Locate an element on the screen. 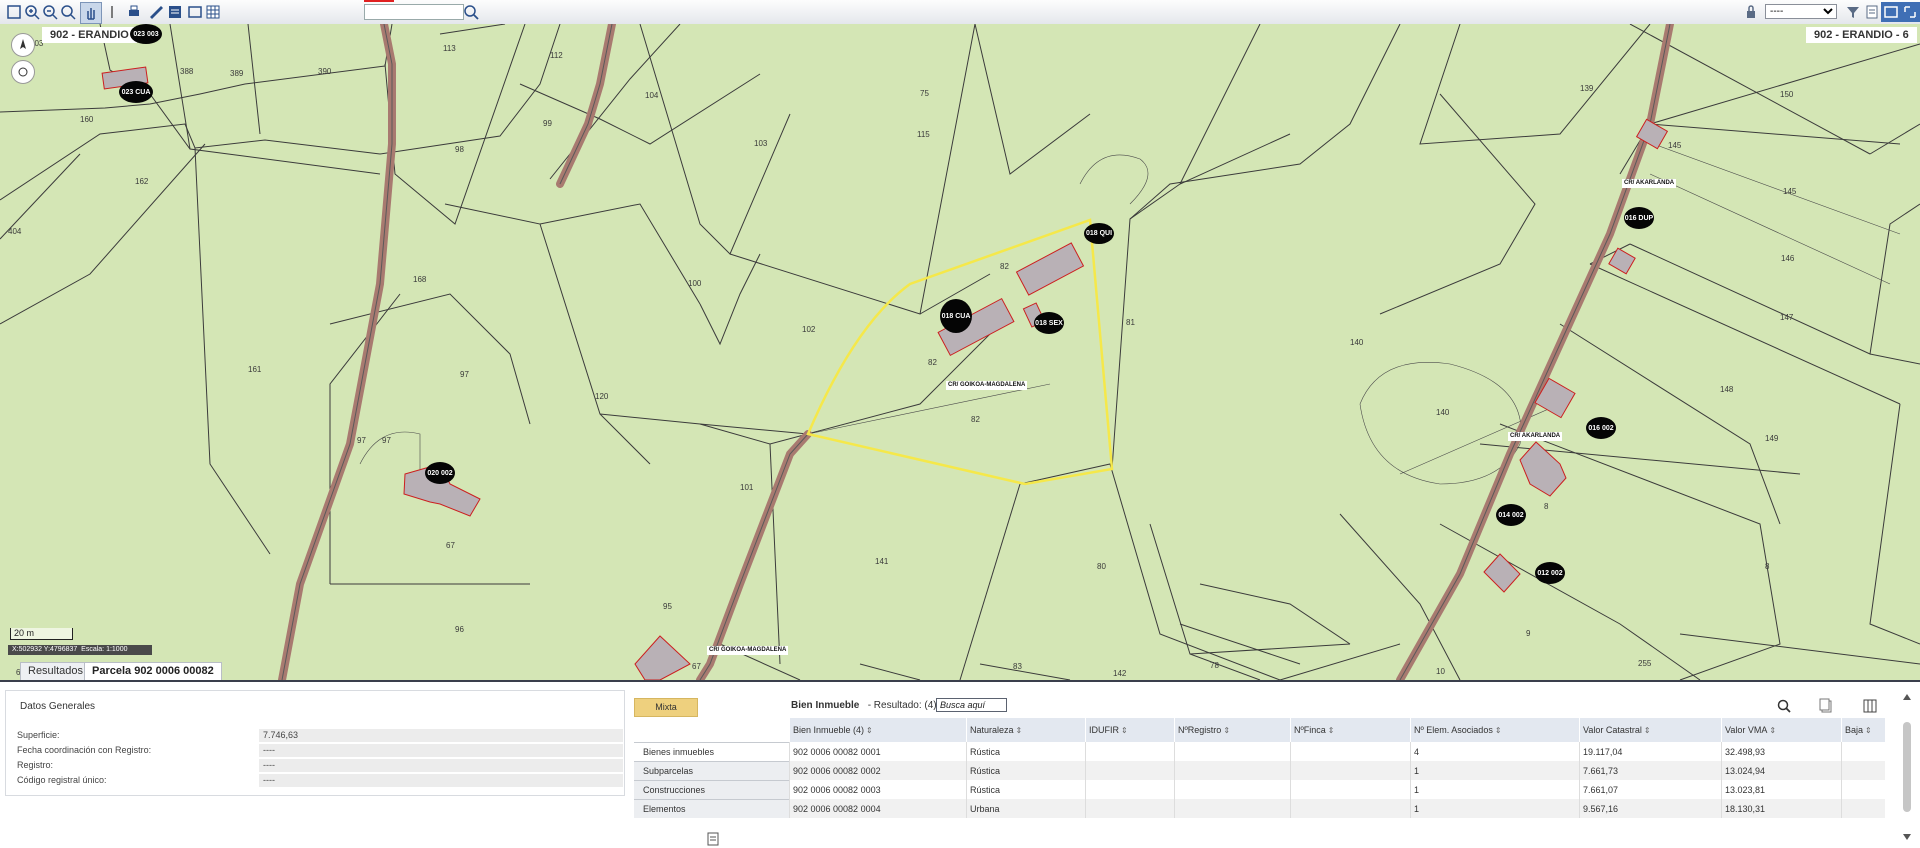  cell: 902 0006 00082 0001 is located at coordinates (878, 751).